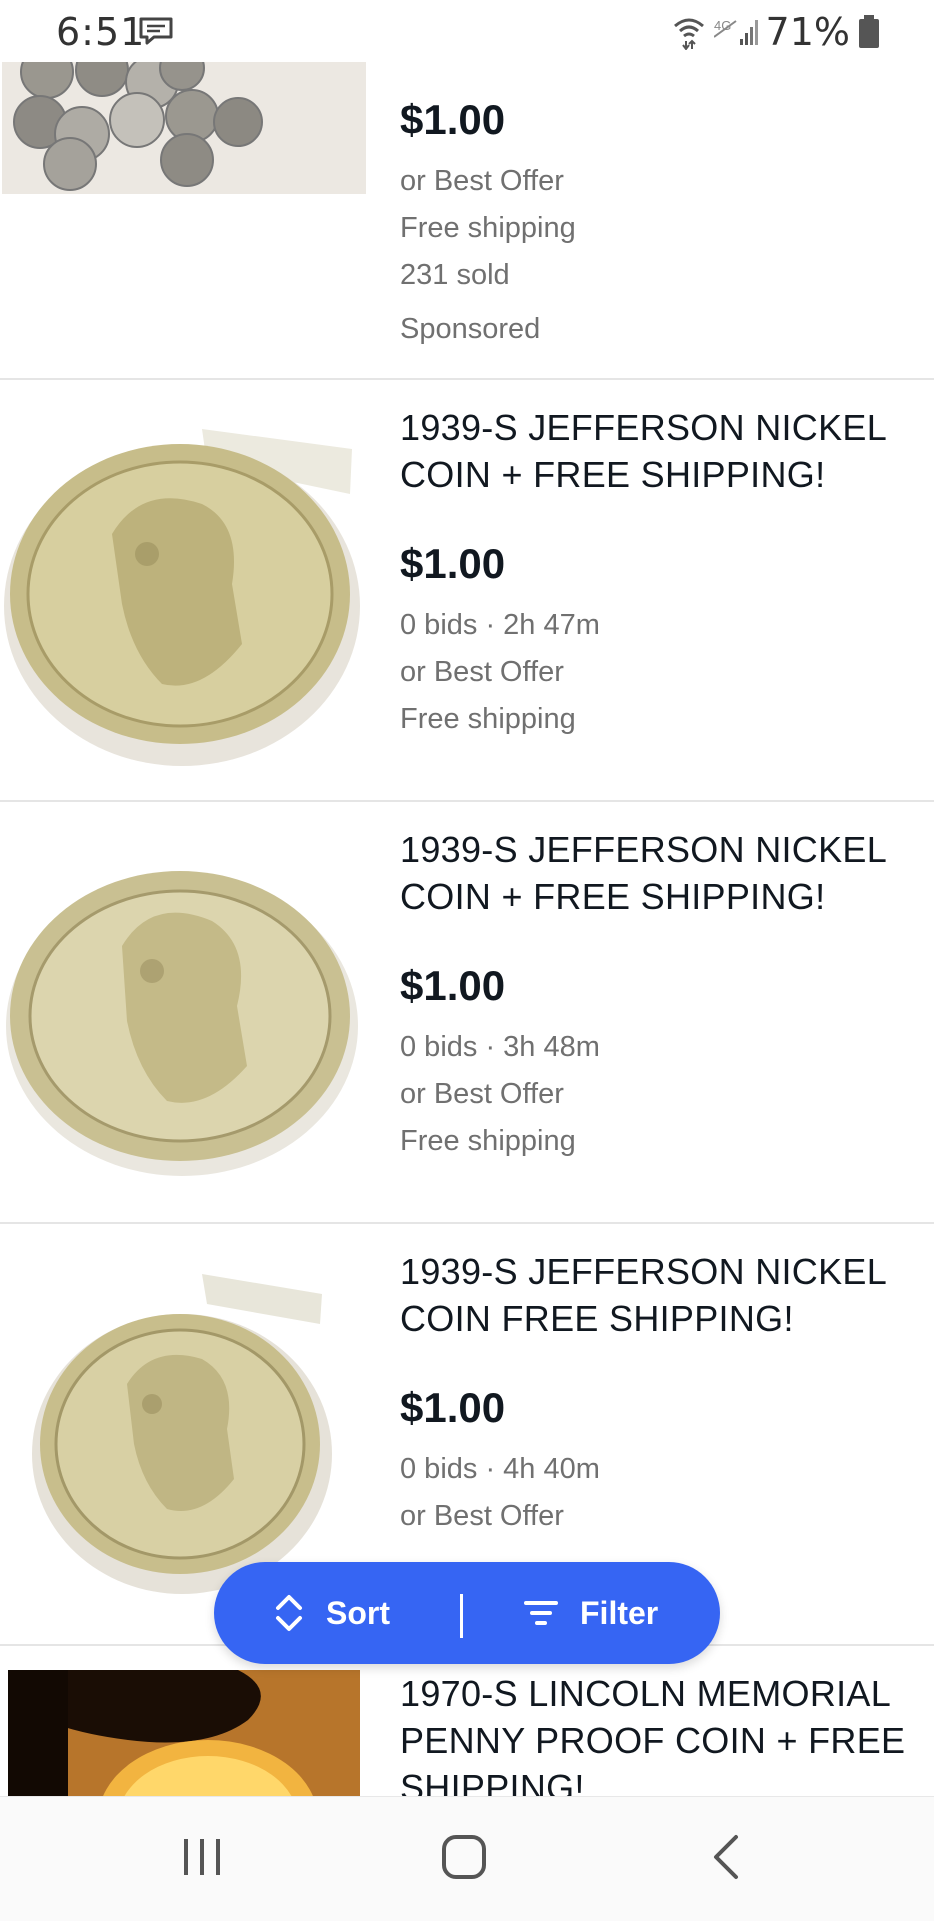  I want to click on listing-meta: 0 bids · 2h 47m, so click(500, 625).